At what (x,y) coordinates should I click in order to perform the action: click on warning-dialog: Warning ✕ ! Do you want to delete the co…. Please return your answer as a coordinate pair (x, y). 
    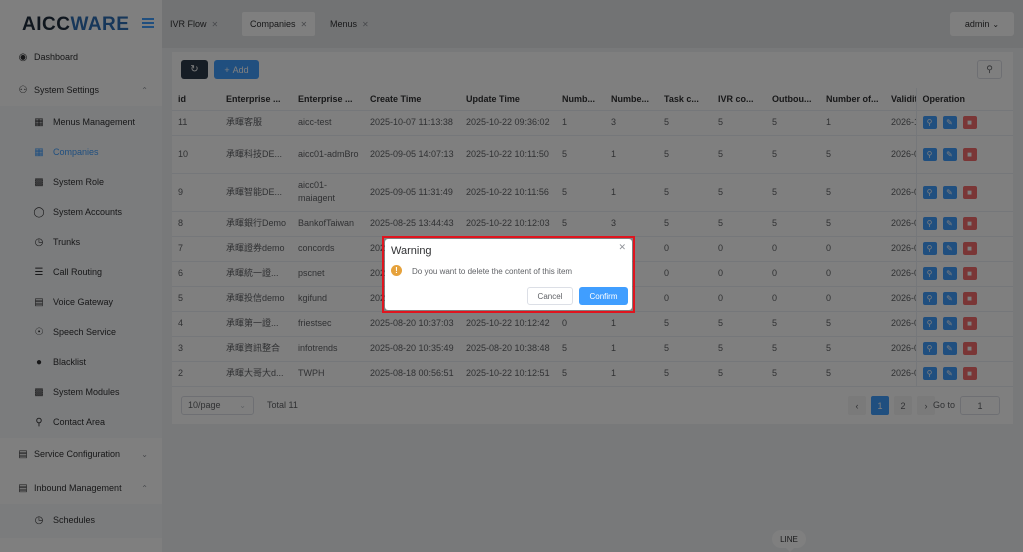
    Looking at the image, I should click on (508, 274).